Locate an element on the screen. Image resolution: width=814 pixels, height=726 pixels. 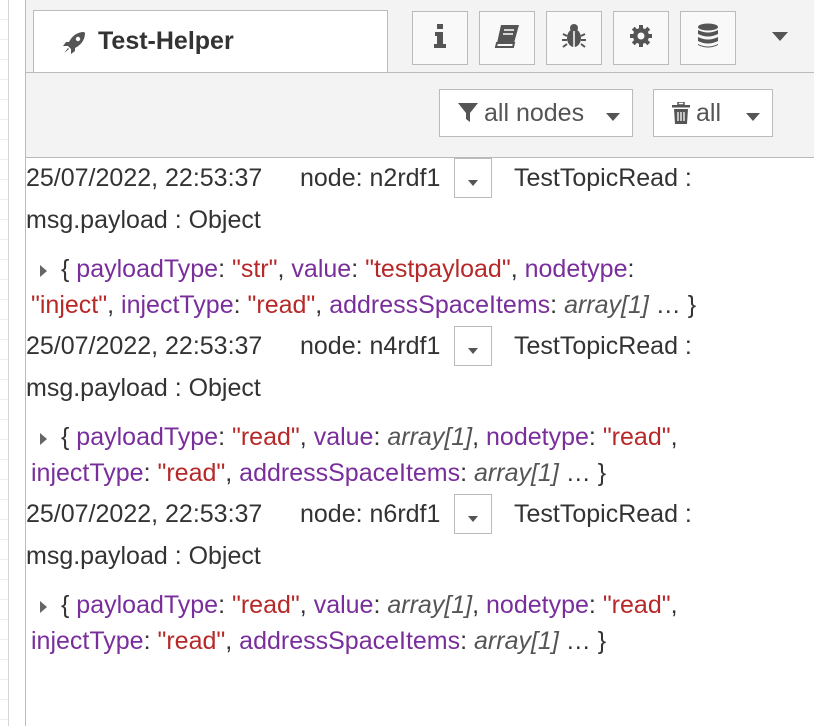
payload-key: addressSpaceItems is located at coordinates (350, 472).